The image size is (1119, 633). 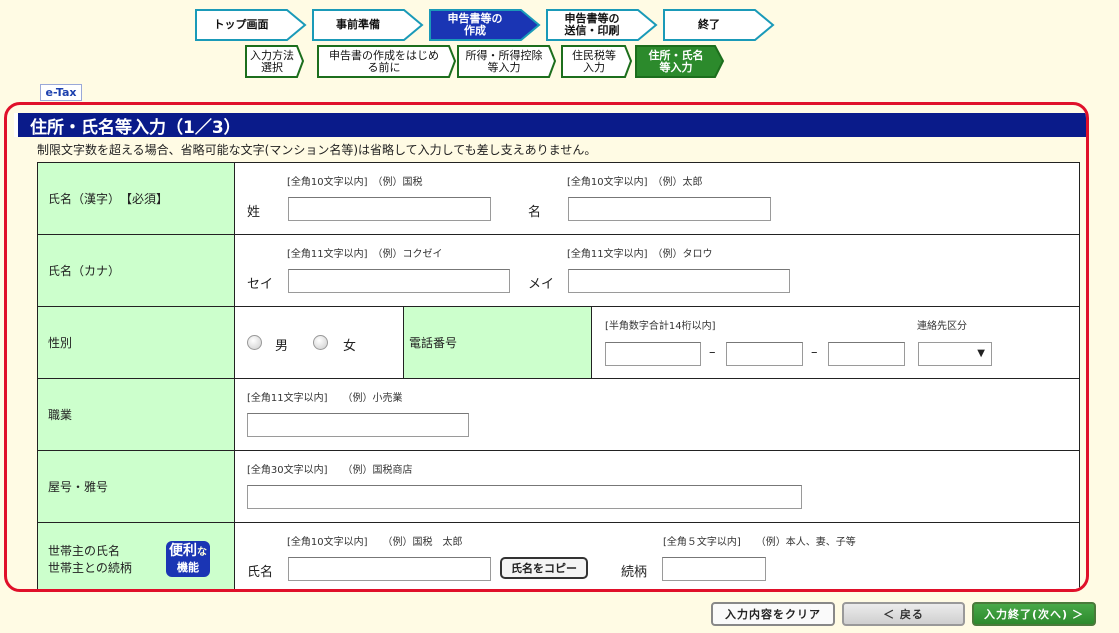 I want to click on label-householder: 世帯主の氏名 世帯主との続柄 便利な 機能, so click(x=136, y=556).